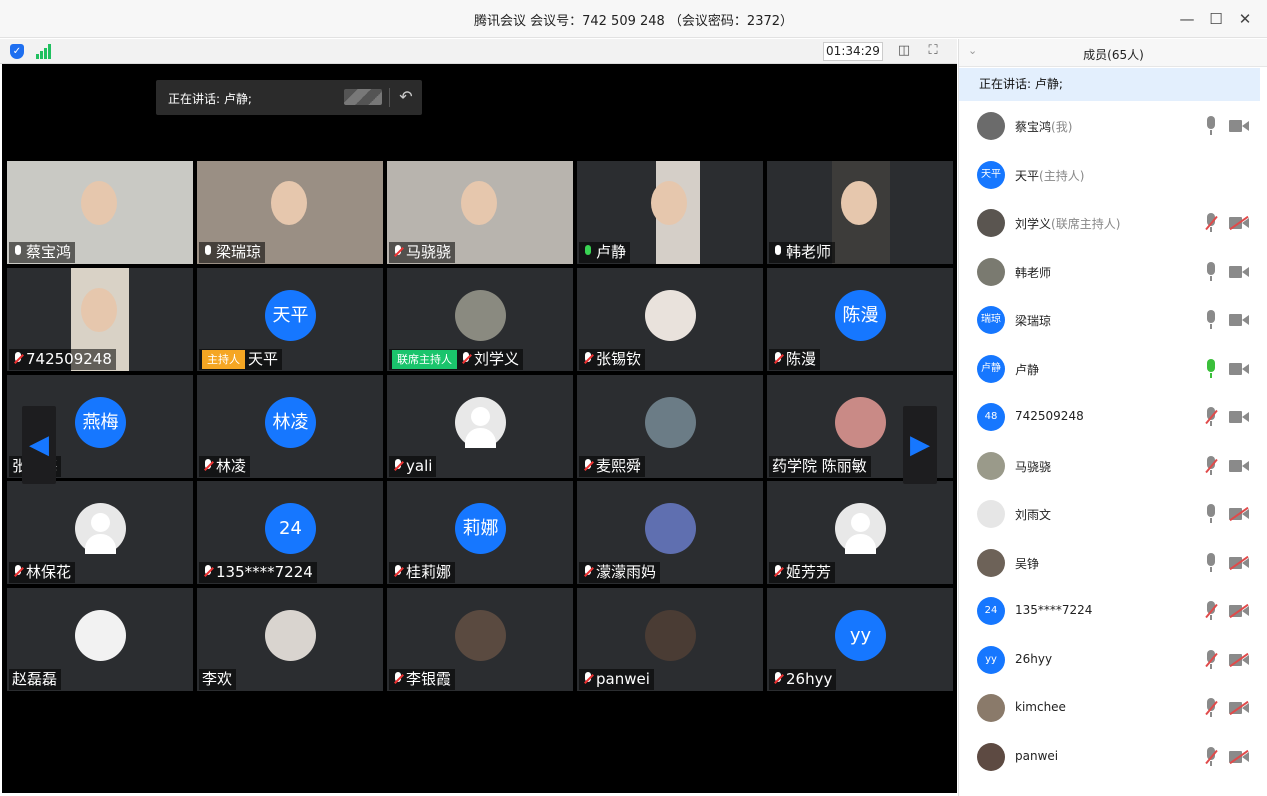 This screenshot has height=796, width=1267. I want to click on participant-tile: 天平 主持人 天平, so click(290, 319).